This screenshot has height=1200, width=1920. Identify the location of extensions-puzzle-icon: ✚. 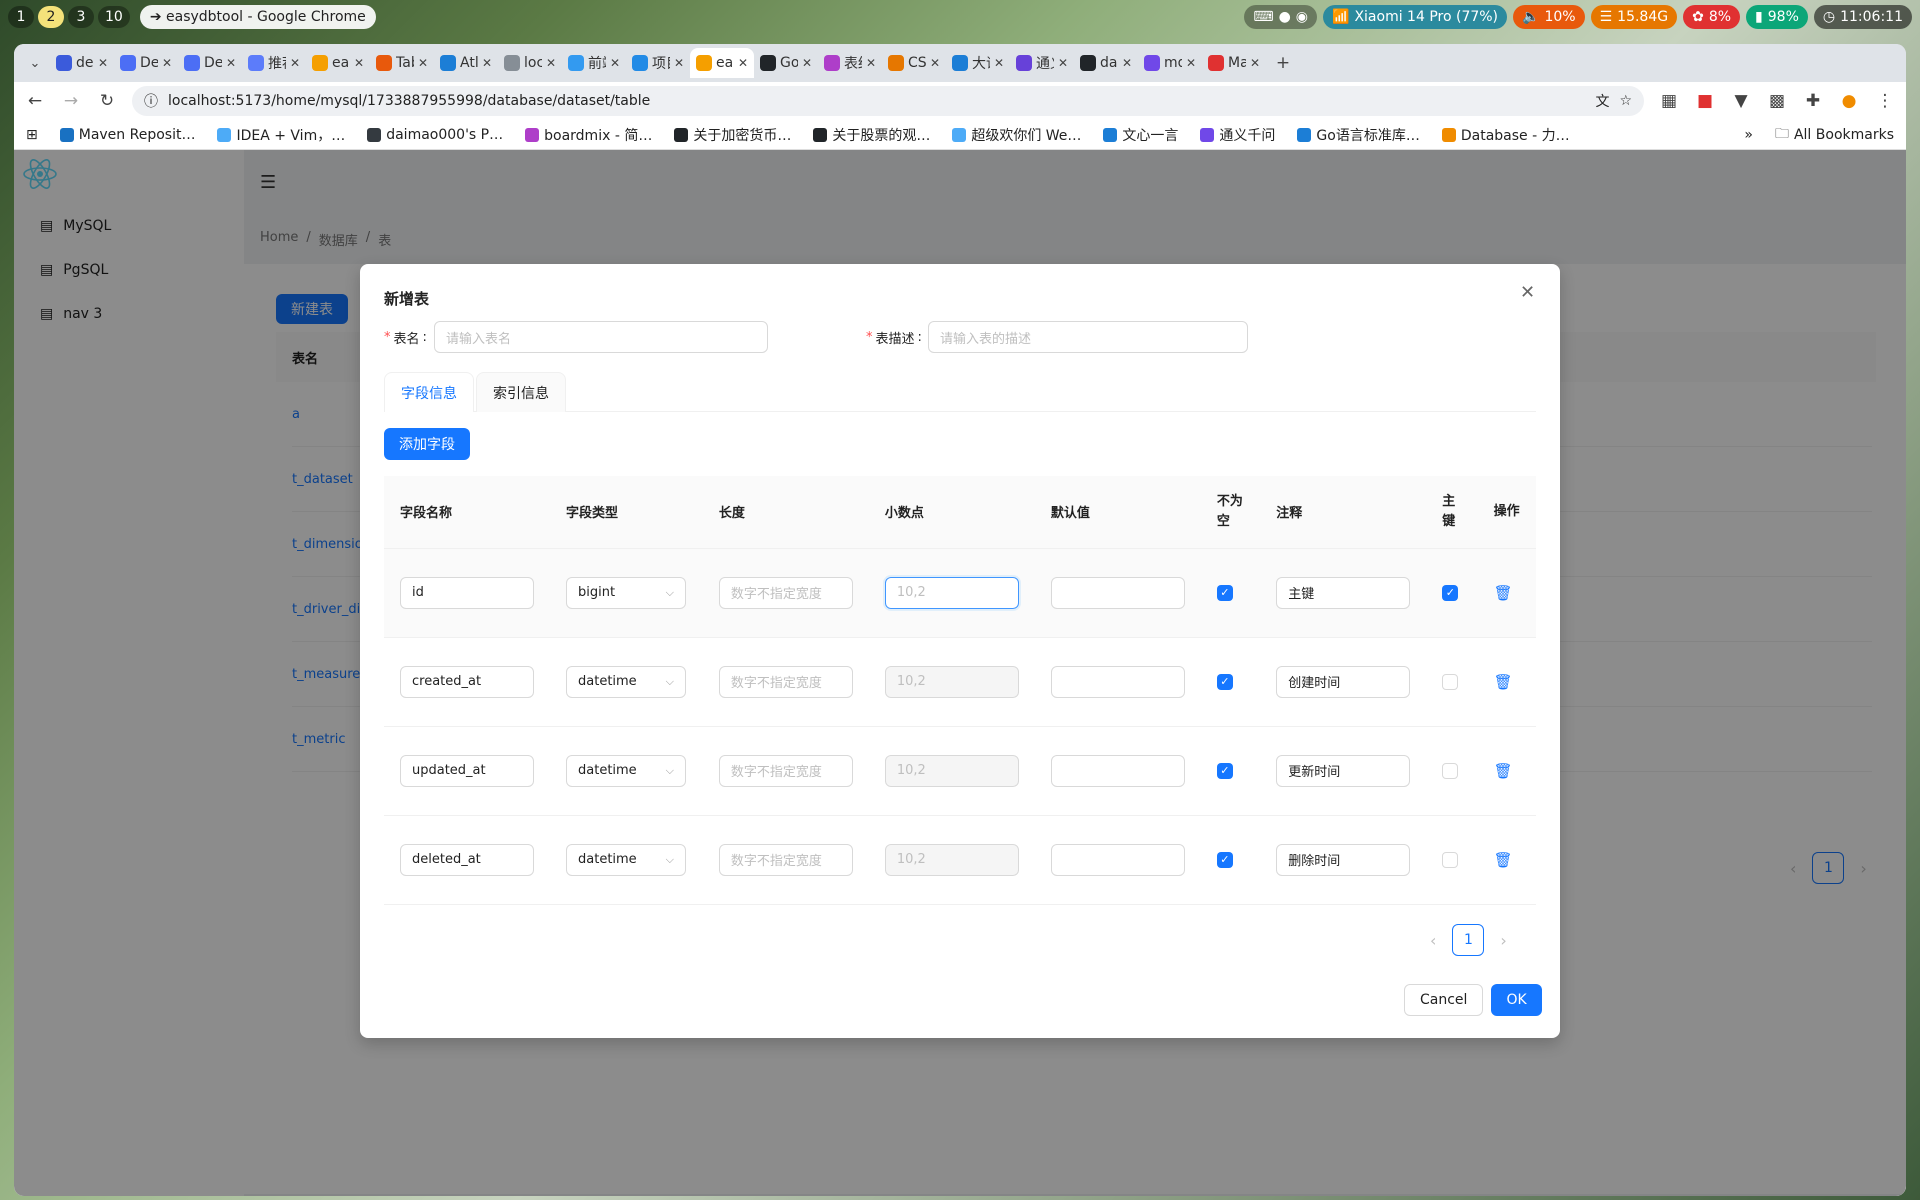
(1813, 101).